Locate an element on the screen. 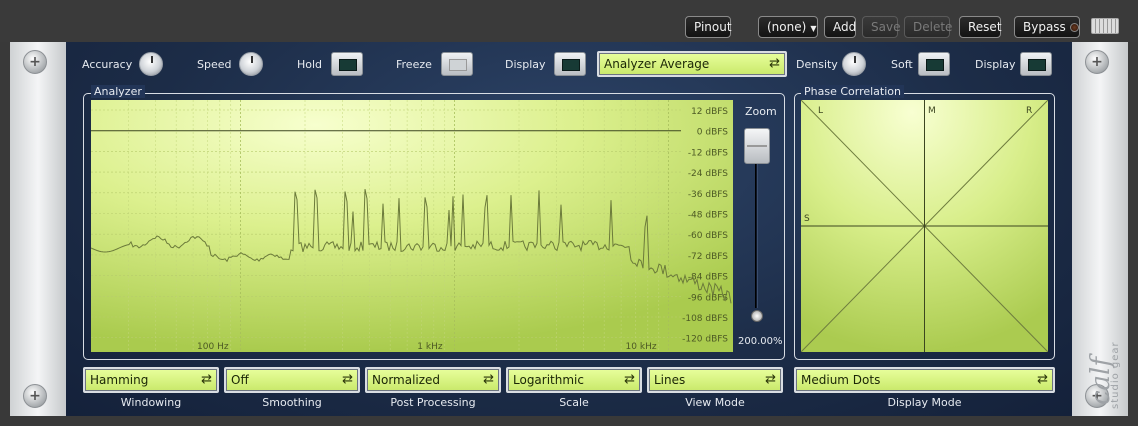 This screenshot has width=1138, height=426. freeze-toggle is located at coordinates (457, 64).